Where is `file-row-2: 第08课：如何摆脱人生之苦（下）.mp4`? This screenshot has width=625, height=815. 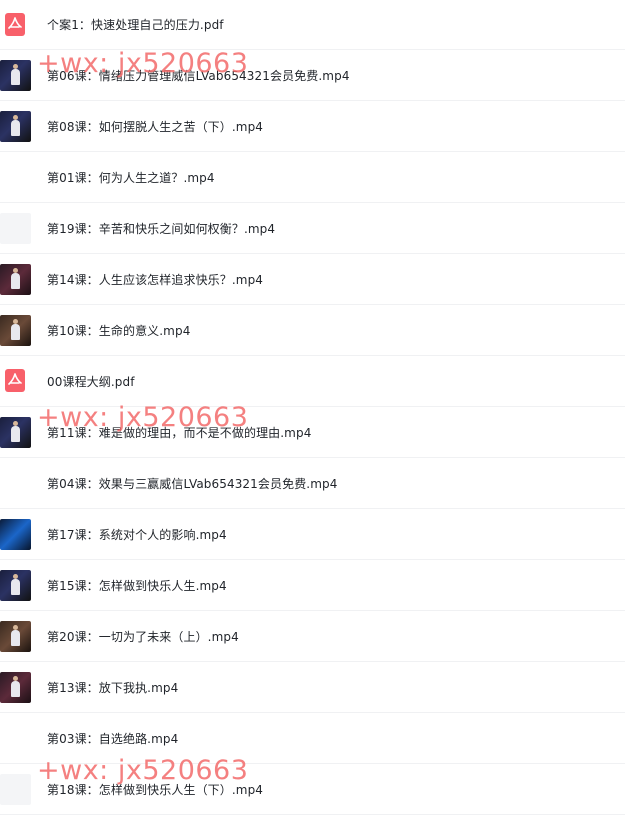 file-row-2: 第08课：如何摆脱人生之苦（下）.mp4 is located at coordinates (312, 126).